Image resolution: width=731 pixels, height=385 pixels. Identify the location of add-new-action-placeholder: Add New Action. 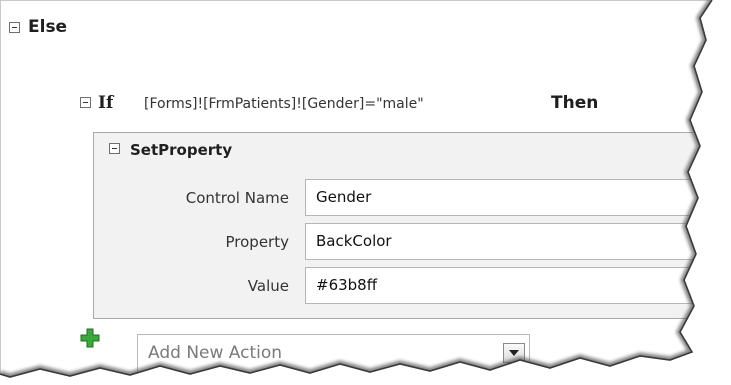
(215, 353).